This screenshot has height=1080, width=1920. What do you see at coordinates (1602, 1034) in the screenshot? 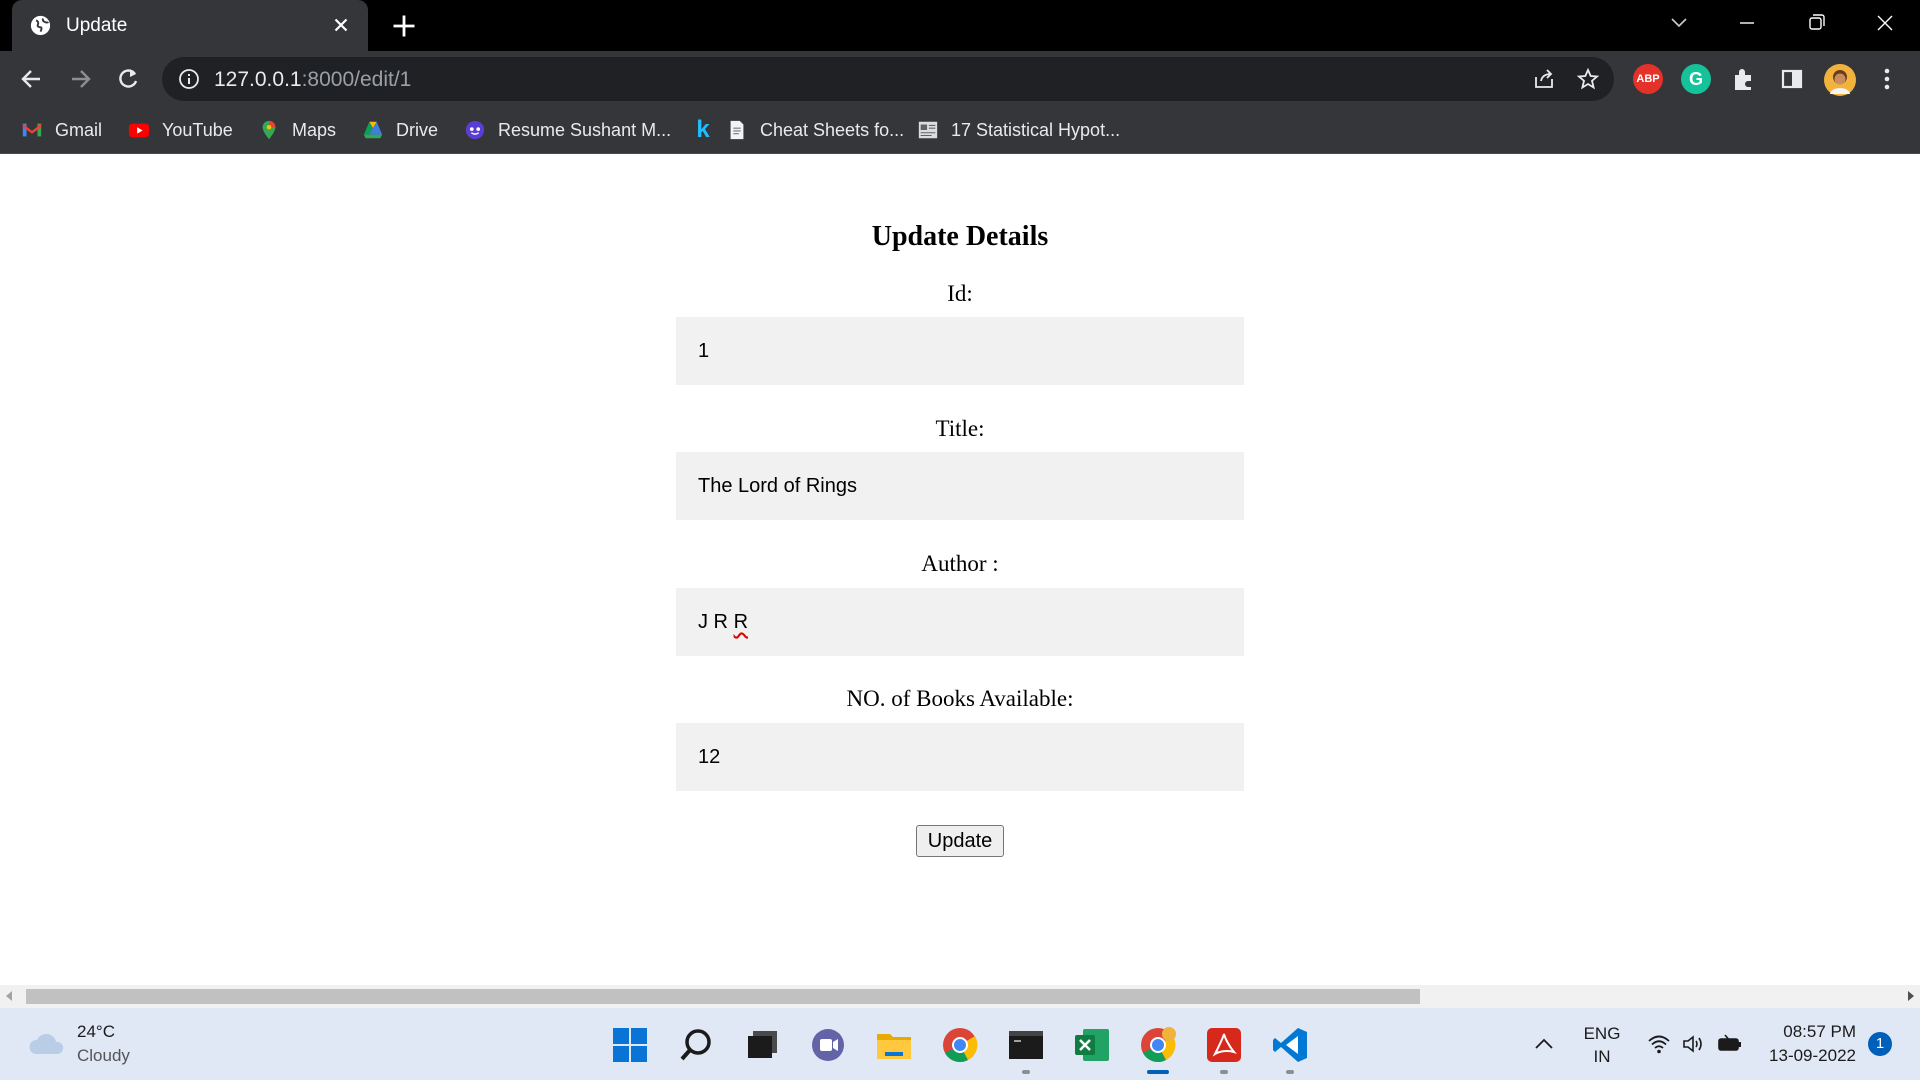
I see `language-code: ENG` at bounding box center [1602, 1034].